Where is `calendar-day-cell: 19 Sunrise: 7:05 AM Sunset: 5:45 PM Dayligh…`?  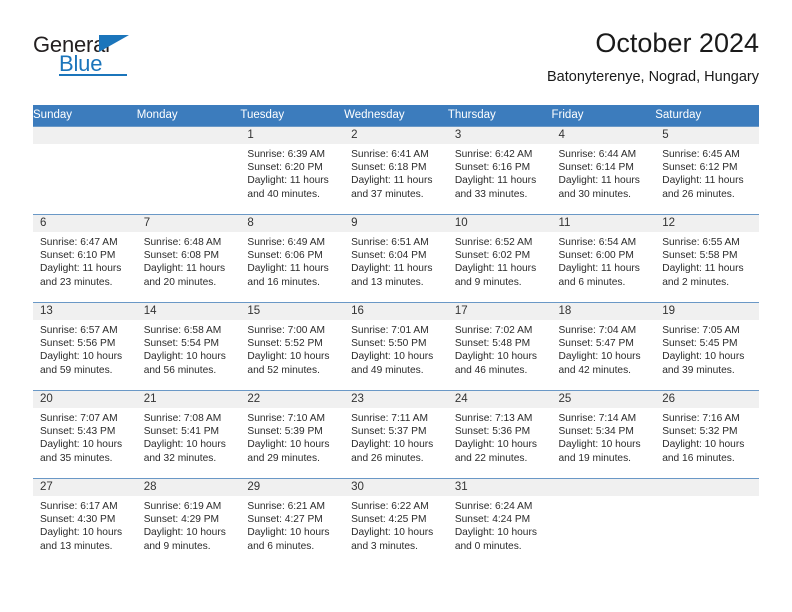
calendar-day-cell: 19 Sunrise: 7:05 AM Sunset: 5:45 PM Dayligh… is located at coordinates (707, 345).